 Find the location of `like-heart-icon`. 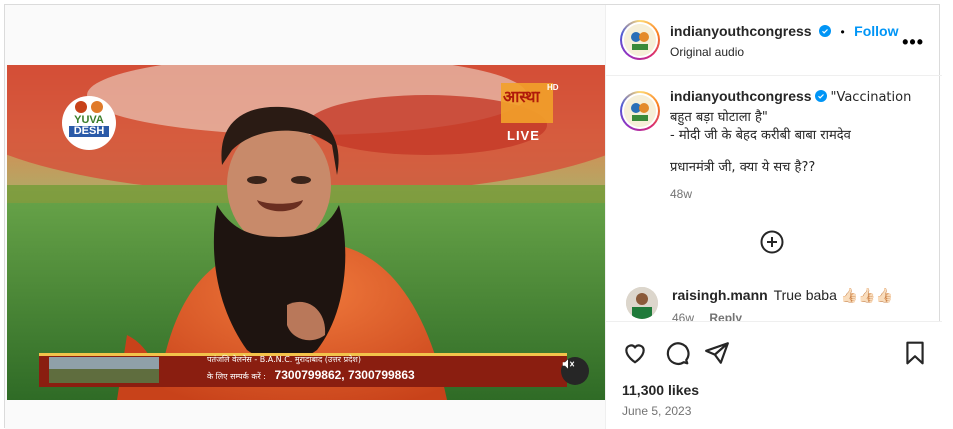

like-heart-icon is located at coordinates (635, 353).